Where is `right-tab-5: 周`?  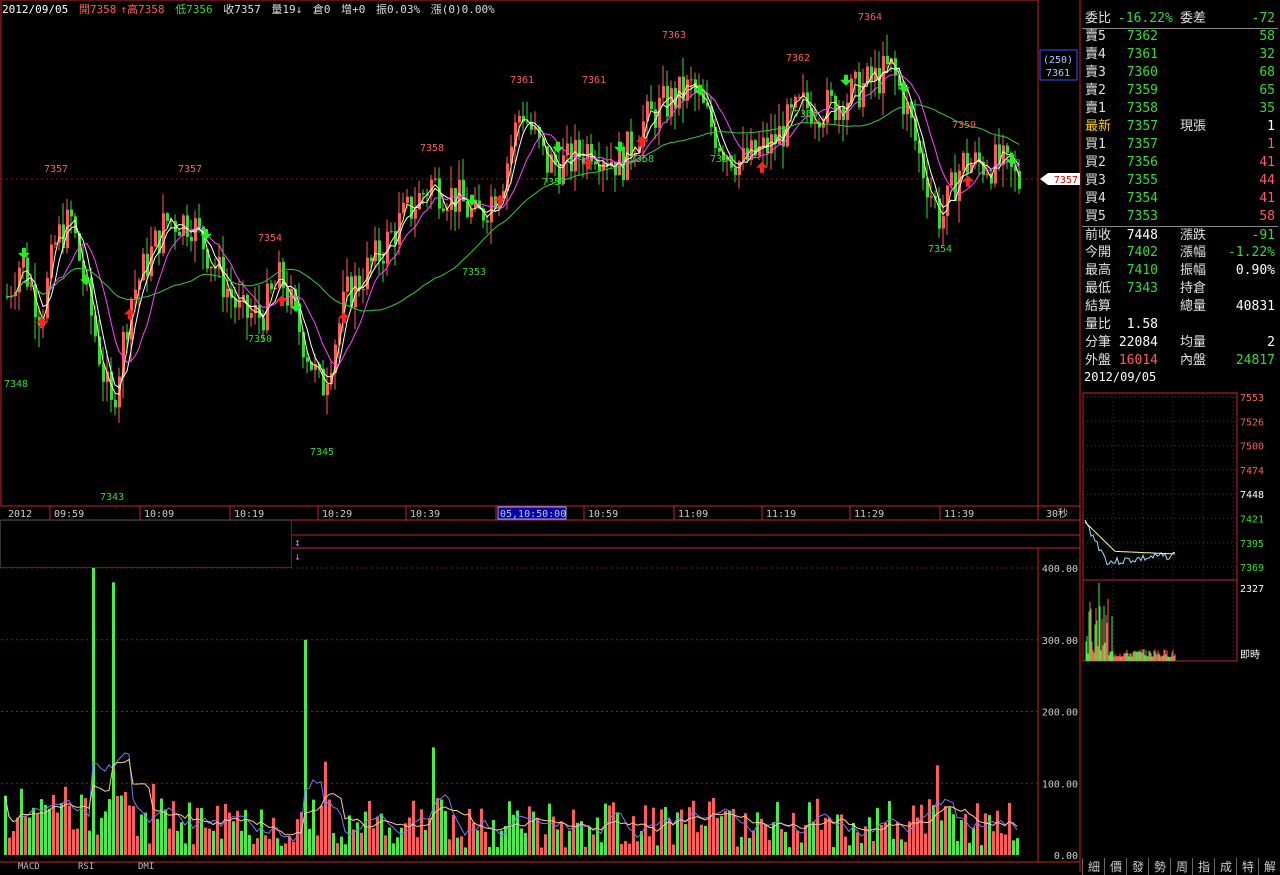 right-tab-5: 周 is located at coordinates (1181, 866).